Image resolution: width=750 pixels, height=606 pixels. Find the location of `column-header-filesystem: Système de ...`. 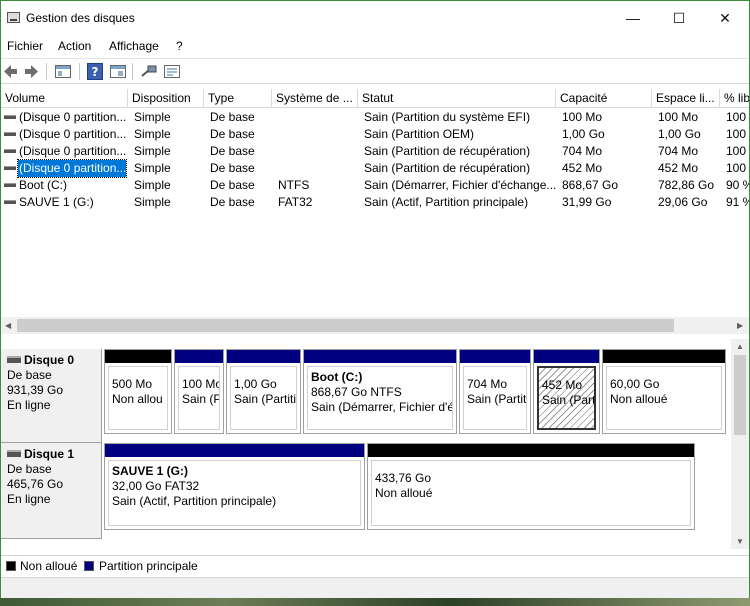

column-header-filesystem: Système de ... is located at coordinates (315, 98).